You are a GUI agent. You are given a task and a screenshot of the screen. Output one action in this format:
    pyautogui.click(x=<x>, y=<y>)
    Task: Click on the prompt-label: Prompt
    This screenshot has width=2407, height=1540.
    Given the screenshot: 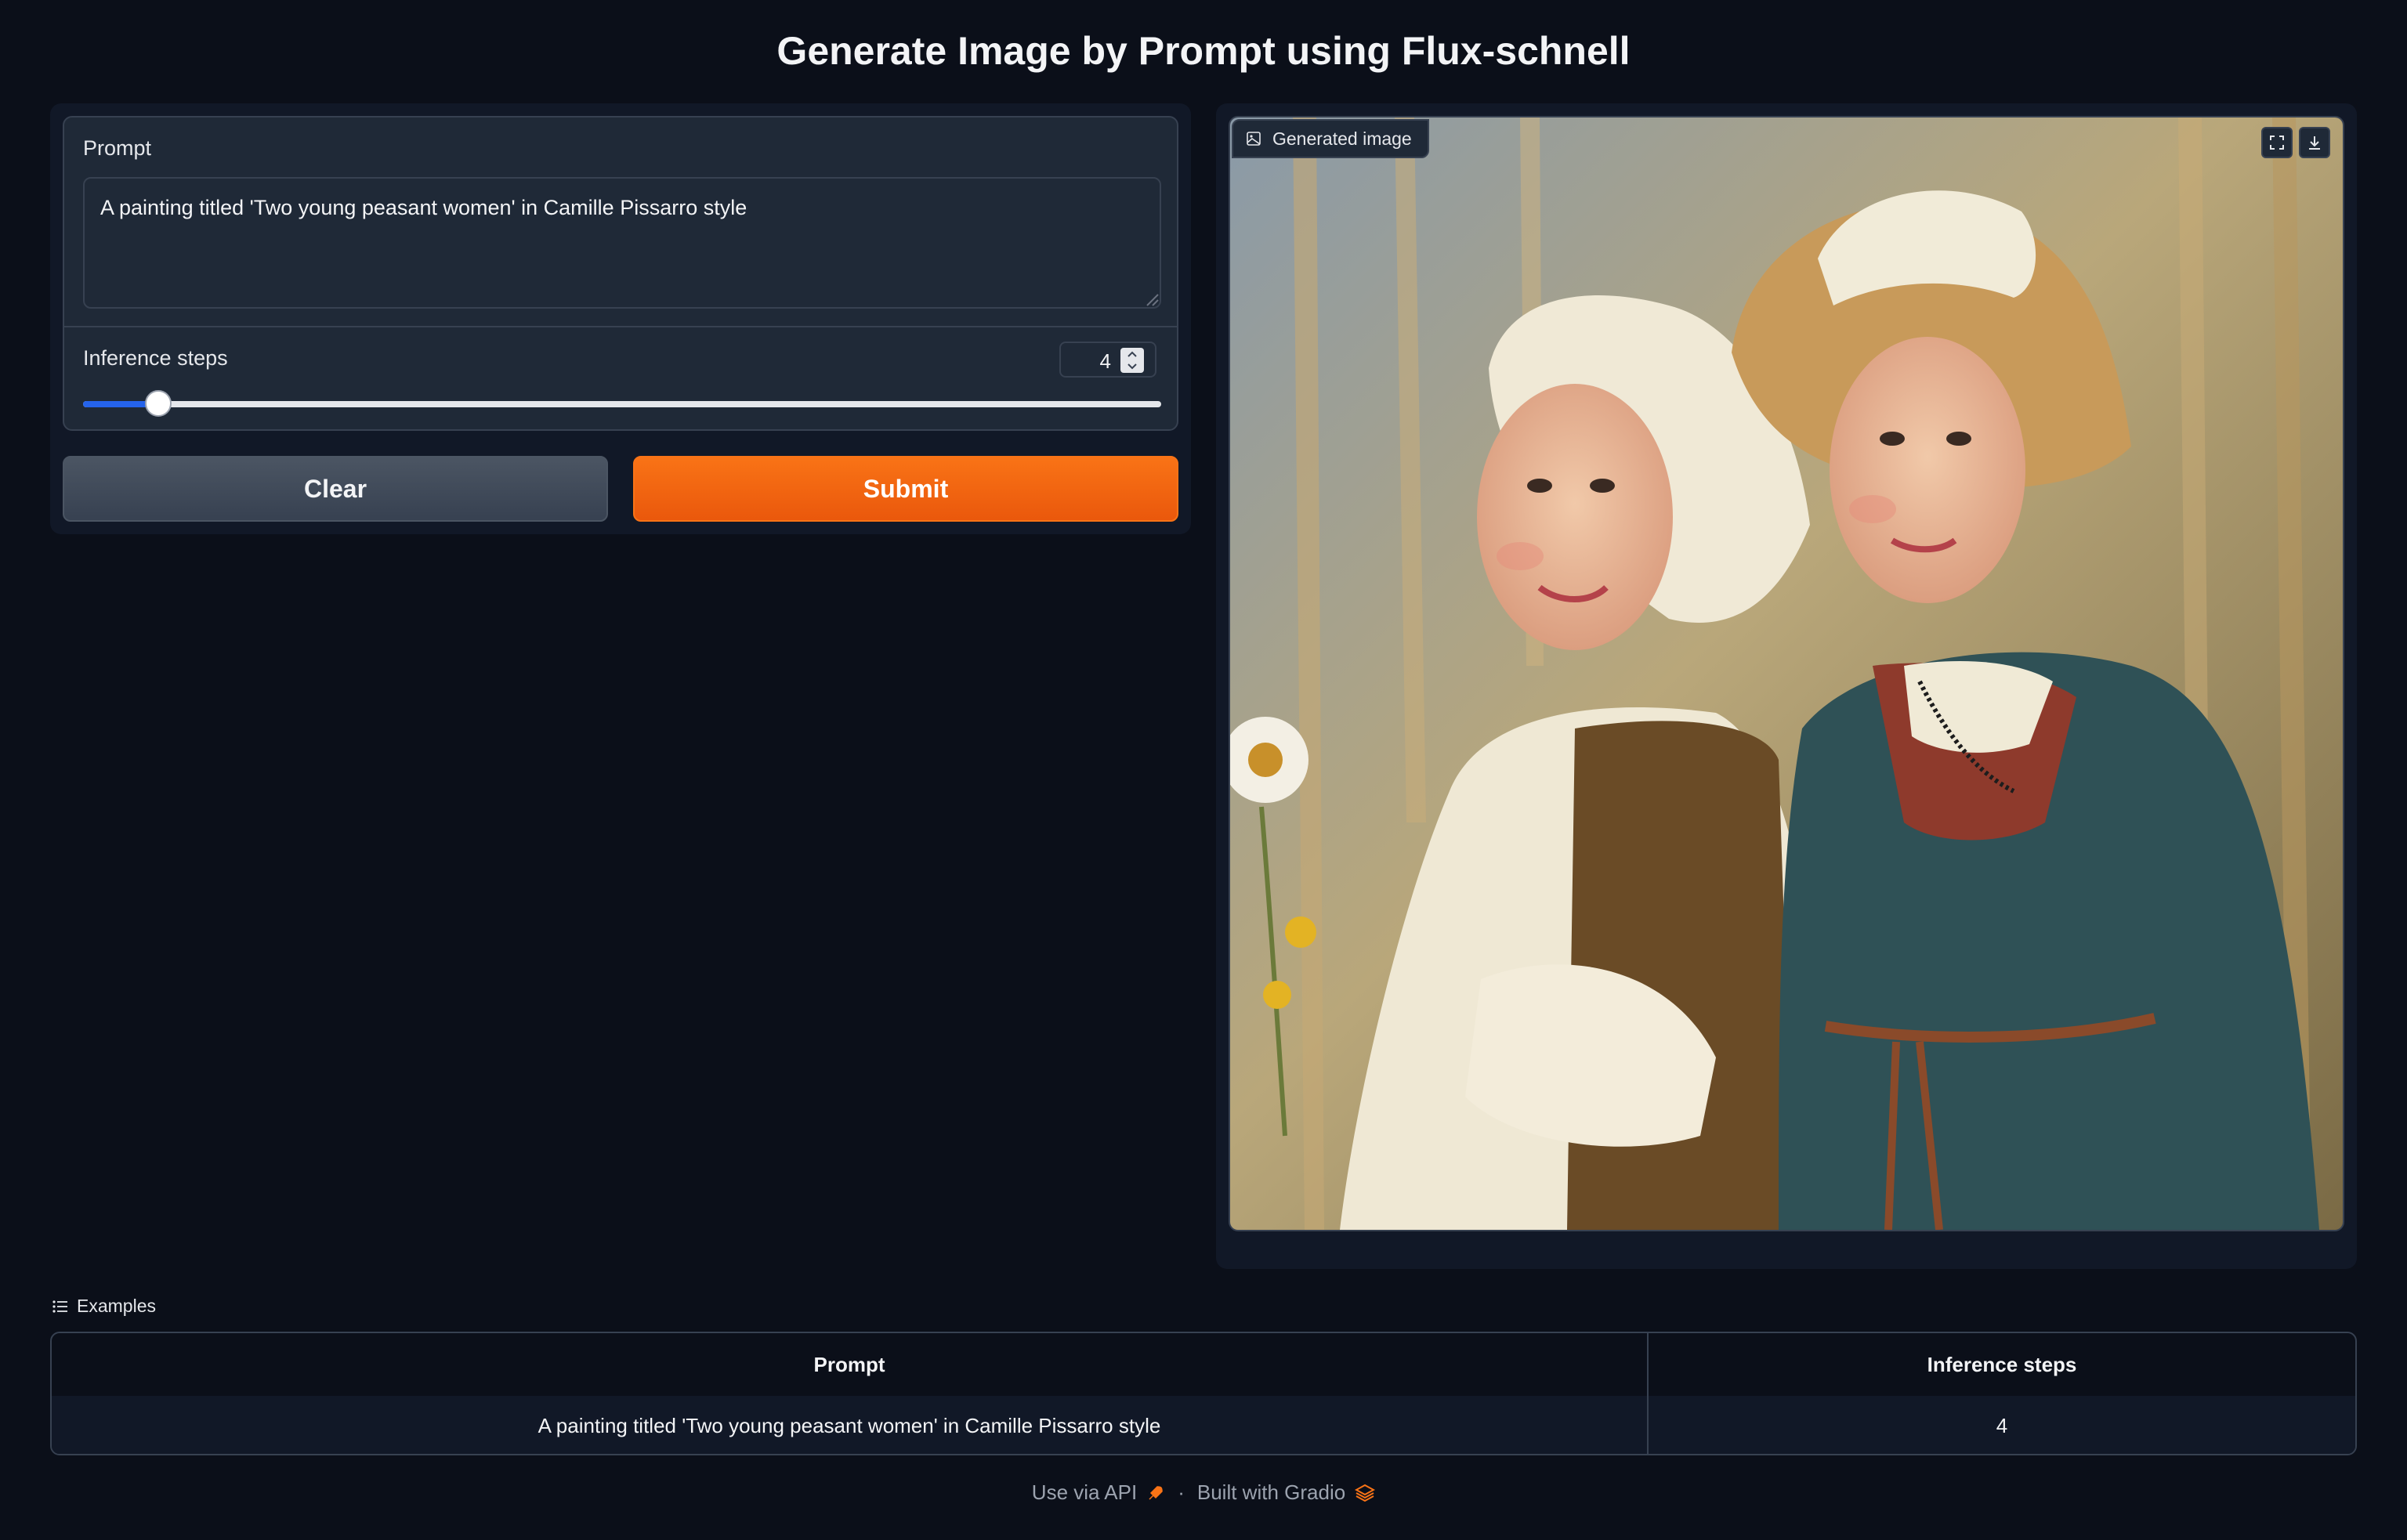 What is the action you would take?
    pyautogui.click(x=118, y=148)
    